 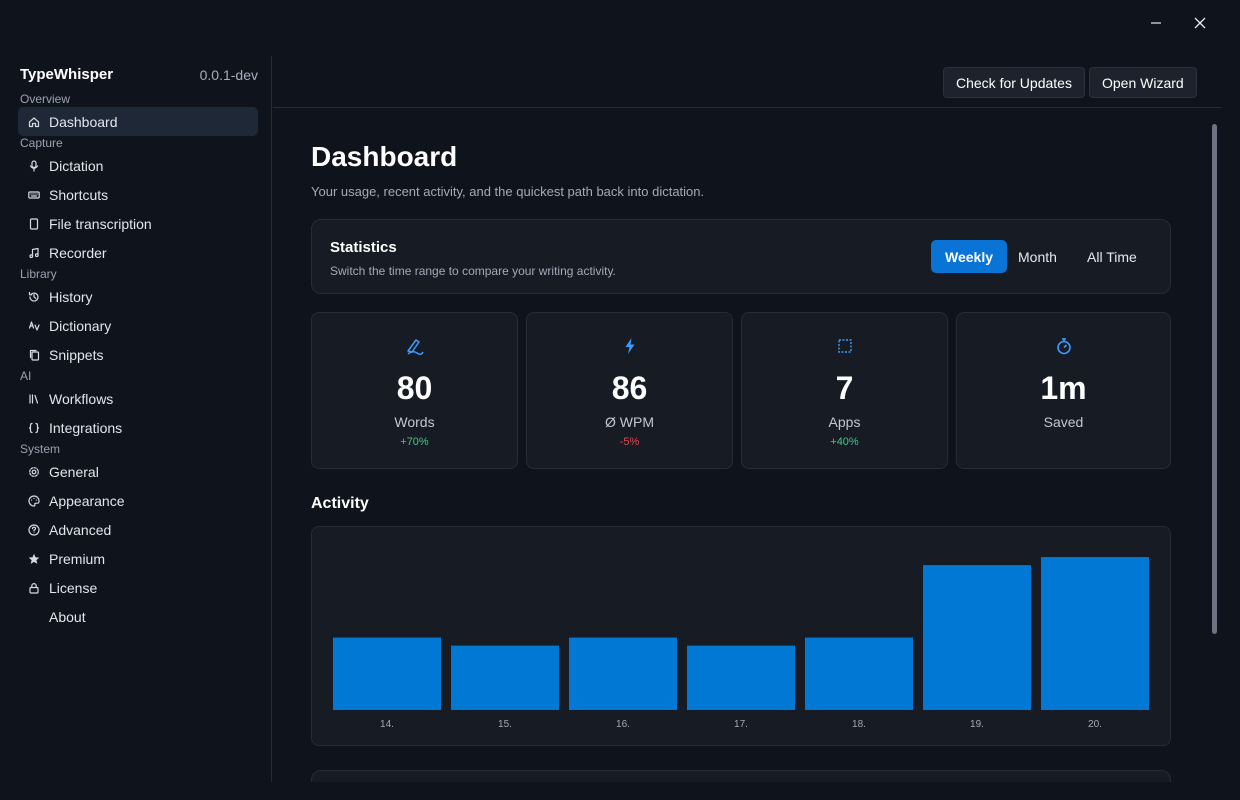 I want to click on file-icon, so click(x=34, y=223).